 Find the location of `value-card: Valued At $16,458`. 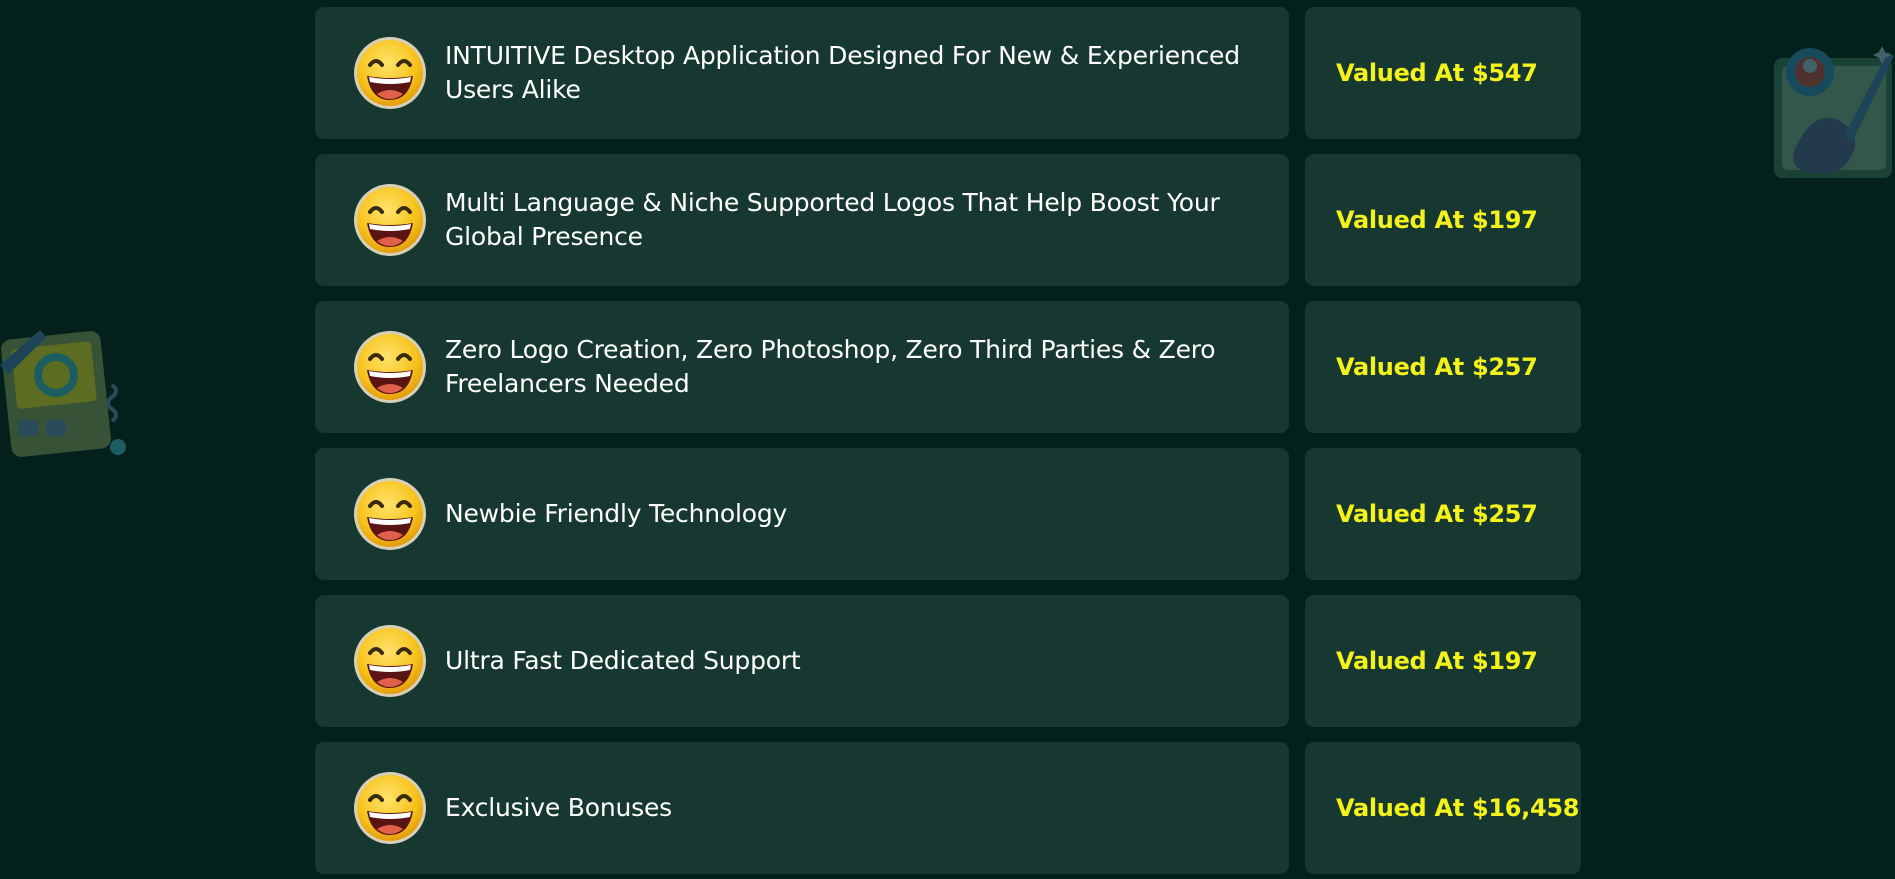

value-card: Valued At $16,458 is located at coordinates (1443, 808).